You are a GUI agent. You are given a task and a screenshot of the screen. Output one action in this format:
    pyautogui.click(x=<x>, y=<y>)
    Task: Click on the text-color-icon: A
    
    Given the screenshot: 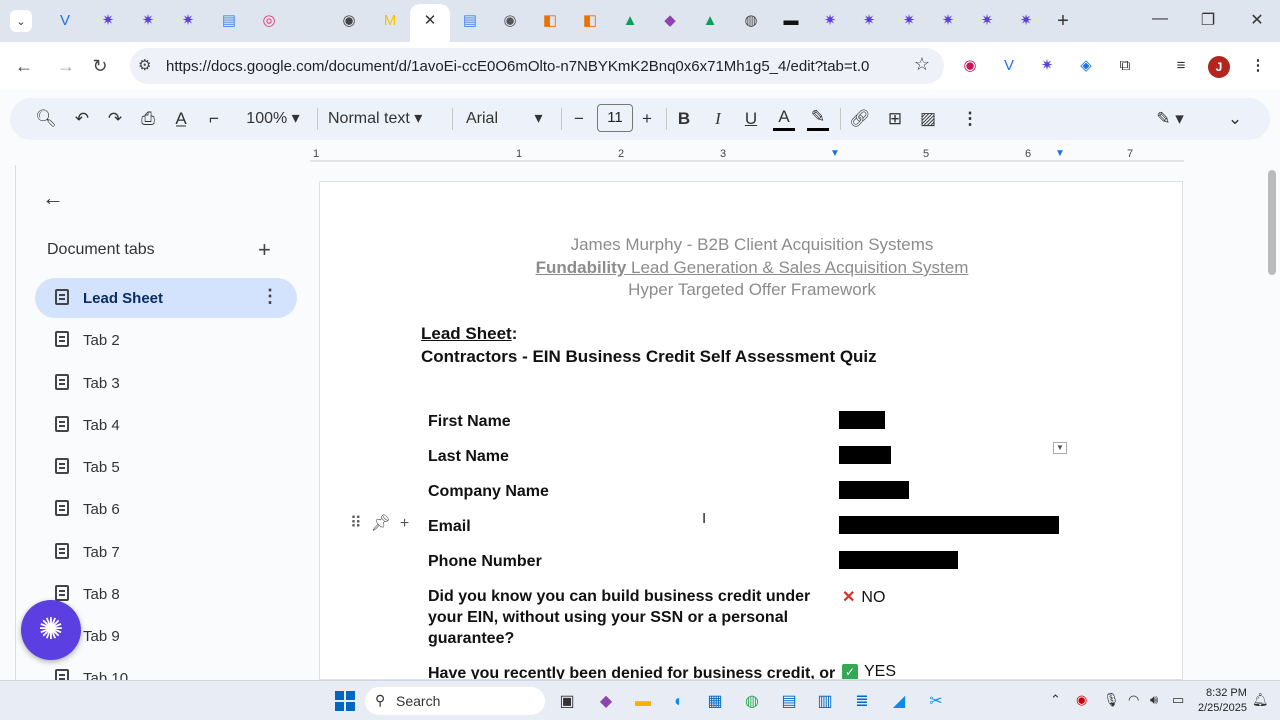 What is the action you would take?
    pyautogui.click(x=784, y=119)
    